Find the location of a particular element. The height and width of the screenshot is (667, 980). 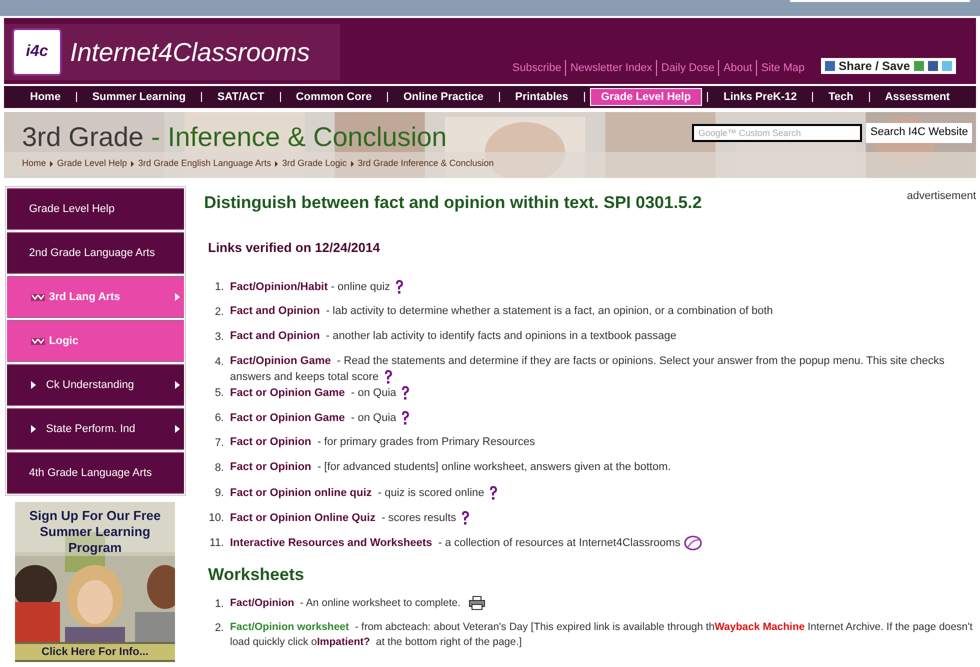

advertisement-label: advertisement is located at coordinates (941, 196).